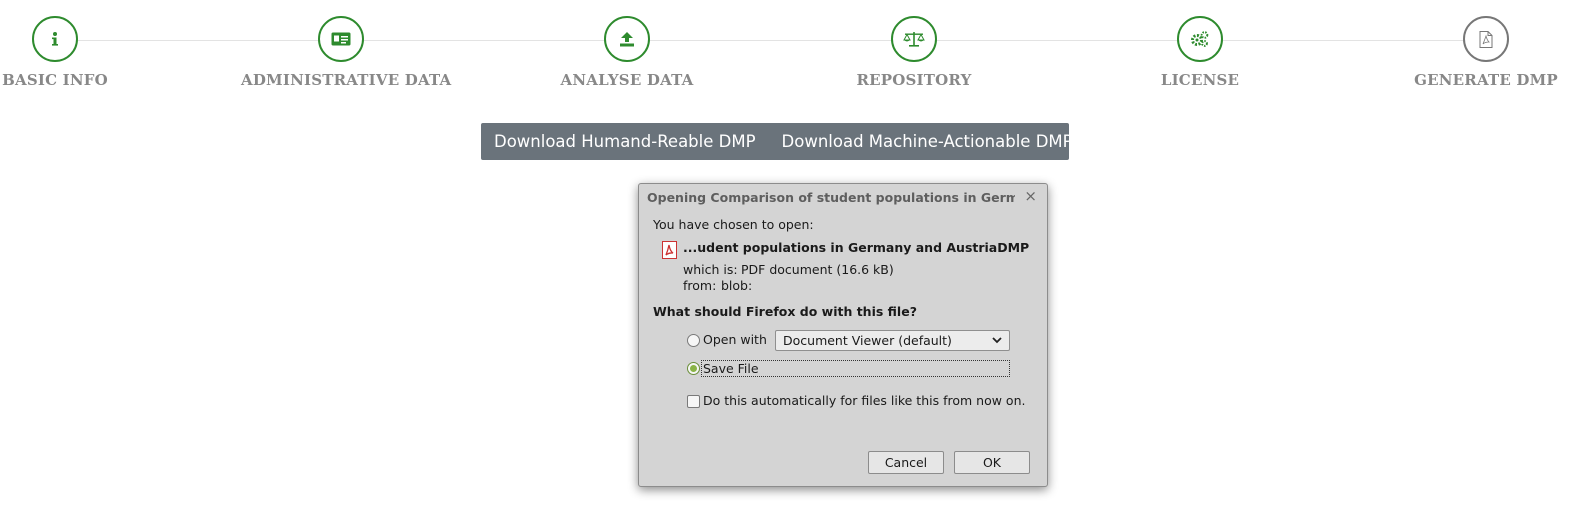 The image size is (1585, 520). What do you see at coordinates (710, 269) in the screenshot?
I see `which-is-label: which is:` at bounding box center [710, 269].